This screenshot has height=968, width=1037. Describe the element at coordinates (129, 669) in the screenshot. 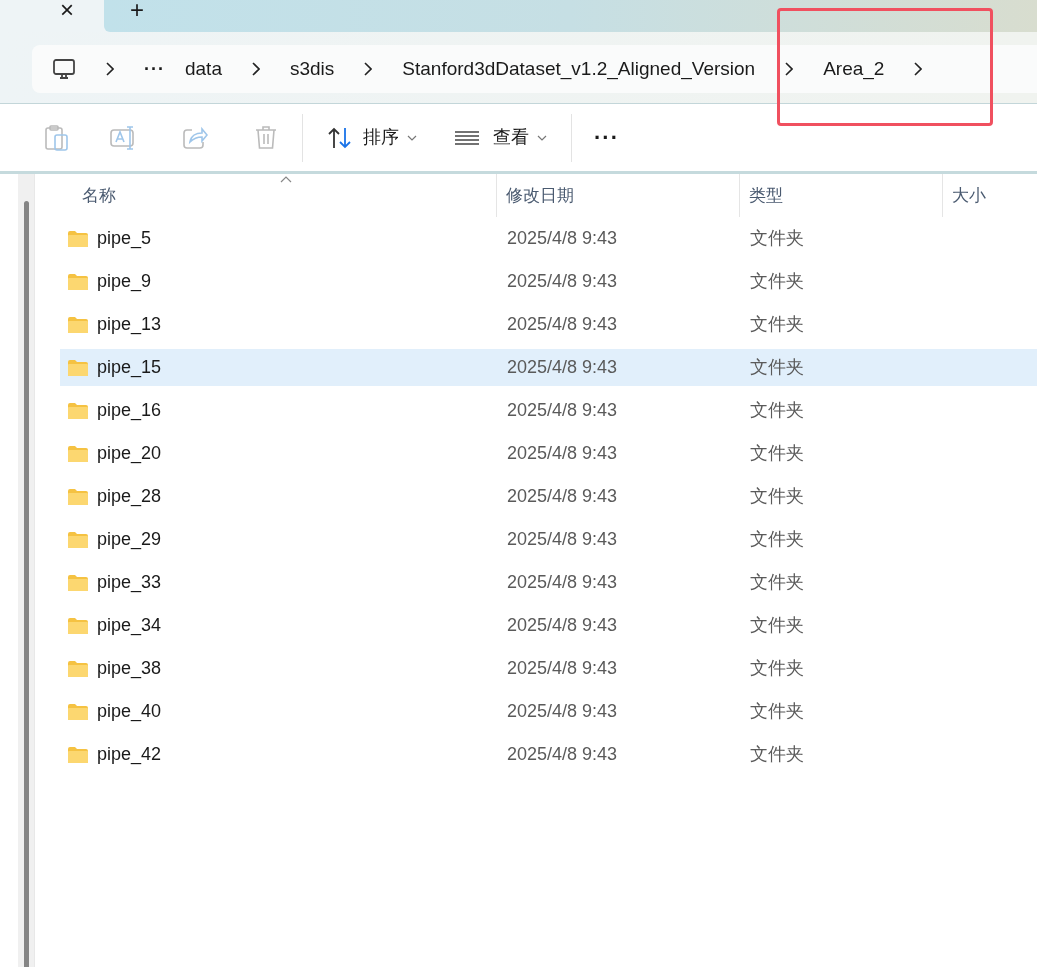

I see `file-name: pipe_38` at that location.